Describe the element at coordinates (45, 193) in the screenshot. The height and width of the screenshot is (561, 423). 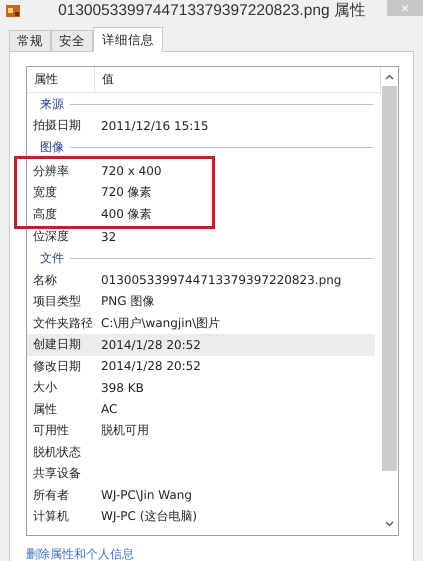
I see `property-name: 宽度` at that location.